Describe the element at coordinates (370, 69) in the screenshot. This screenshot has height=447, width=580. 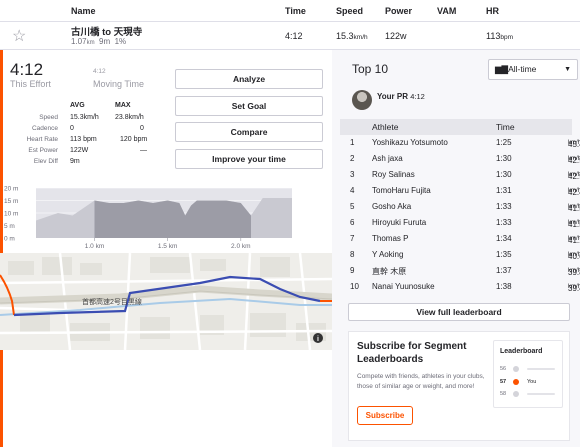
I see `leaderboard-title: Top 10` at that location.